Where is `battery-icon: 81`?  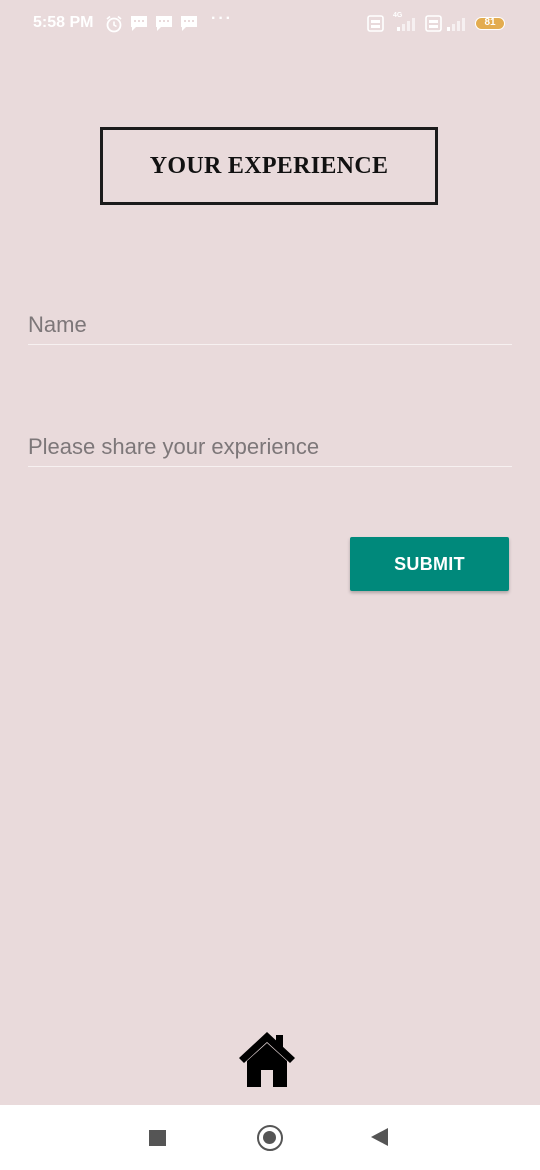 battery-icon: 81 is located at coordinates (490, 23).